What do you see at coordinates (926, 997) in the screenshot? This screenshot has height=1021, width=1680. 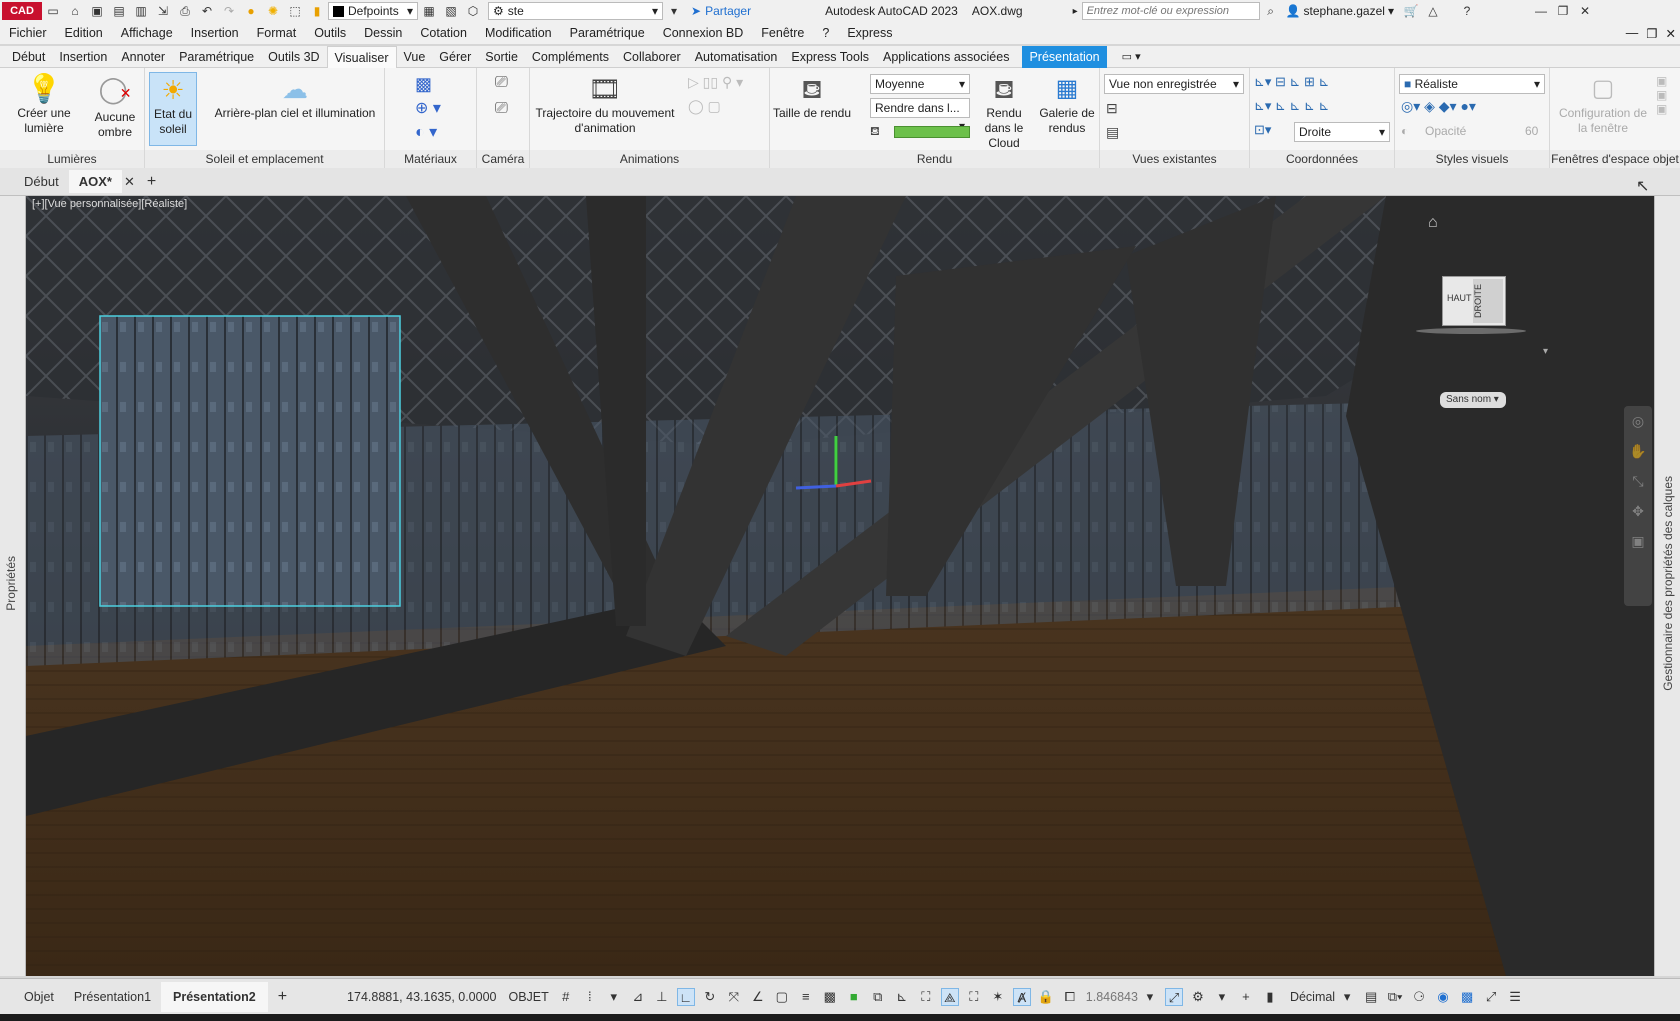 I see `selection-filter-icon: ⛶` at bounding box center [926, 997].